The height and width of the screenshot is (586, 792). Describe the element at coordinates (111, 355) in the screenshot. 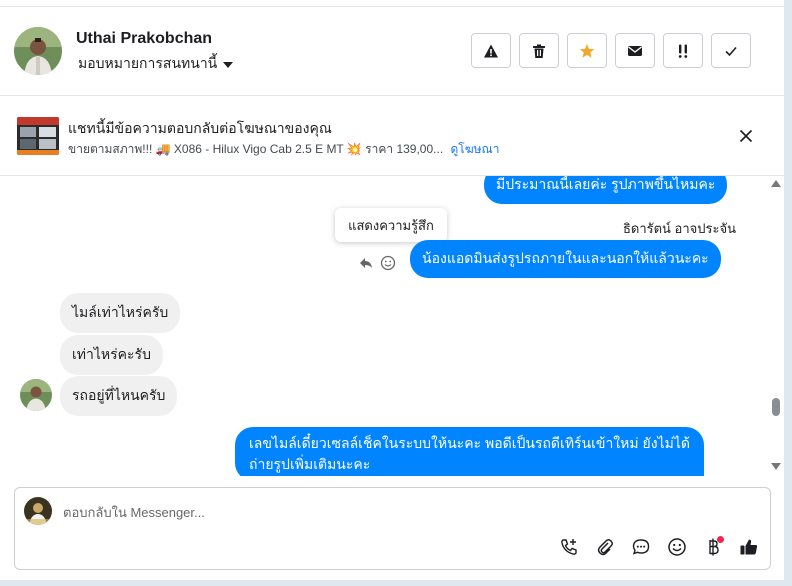

I see `message-bubble-incoming: เท่าไหร่คะรับ` at that location.